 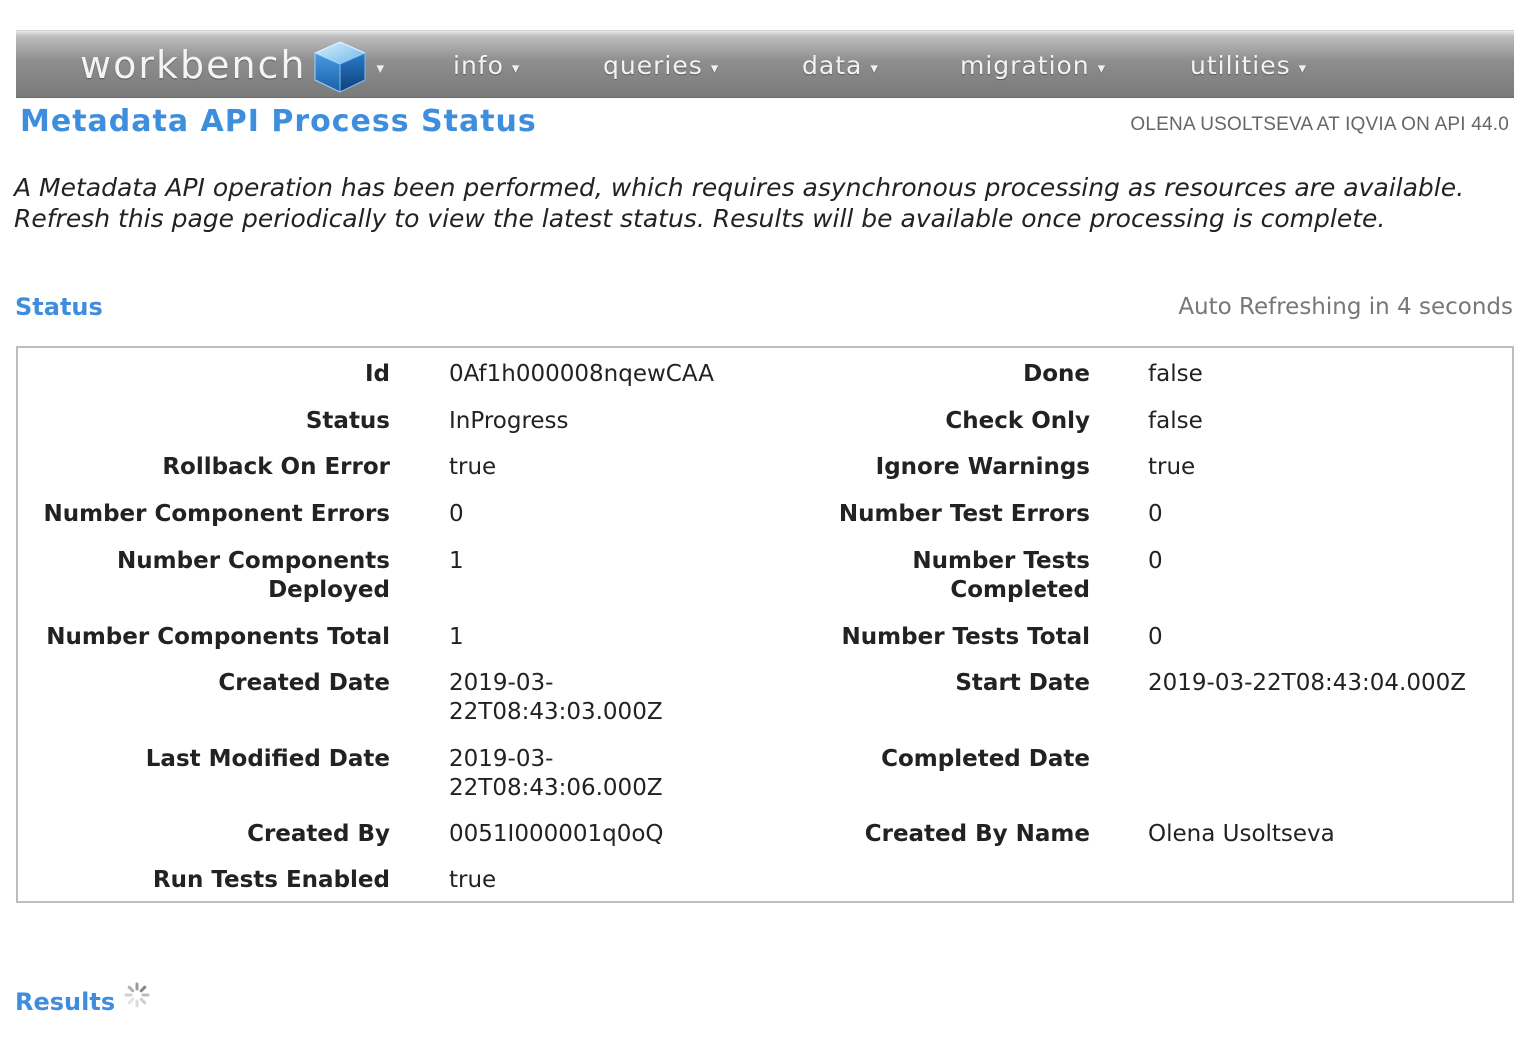 I want to click on status-value: Olena Usoltseva, so click(x=1241, y=834).